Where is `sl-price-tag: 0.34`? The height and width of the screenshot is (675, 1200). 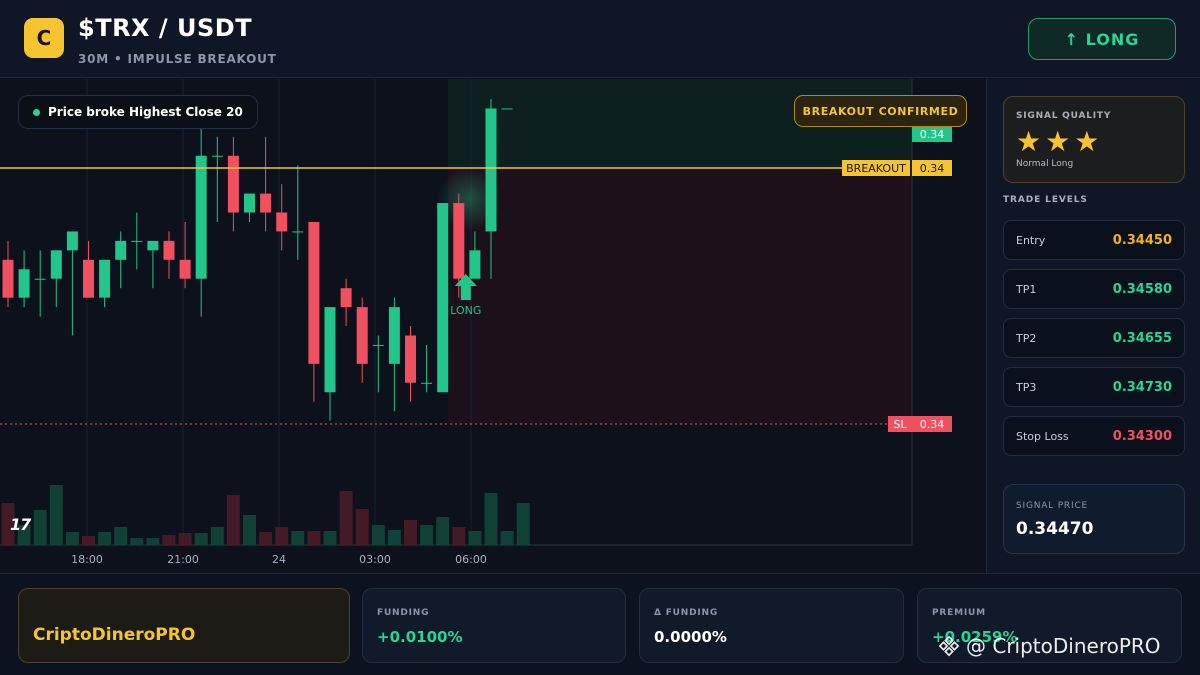 sl-price-tag: 0.34 is located at coordinates (932, 424).